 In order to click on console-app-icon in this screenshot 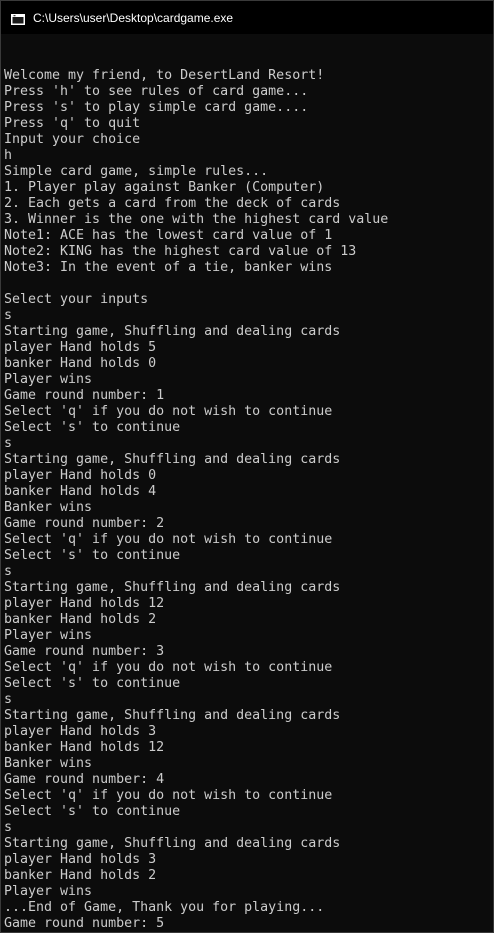, I will do `click(18, 18)`.